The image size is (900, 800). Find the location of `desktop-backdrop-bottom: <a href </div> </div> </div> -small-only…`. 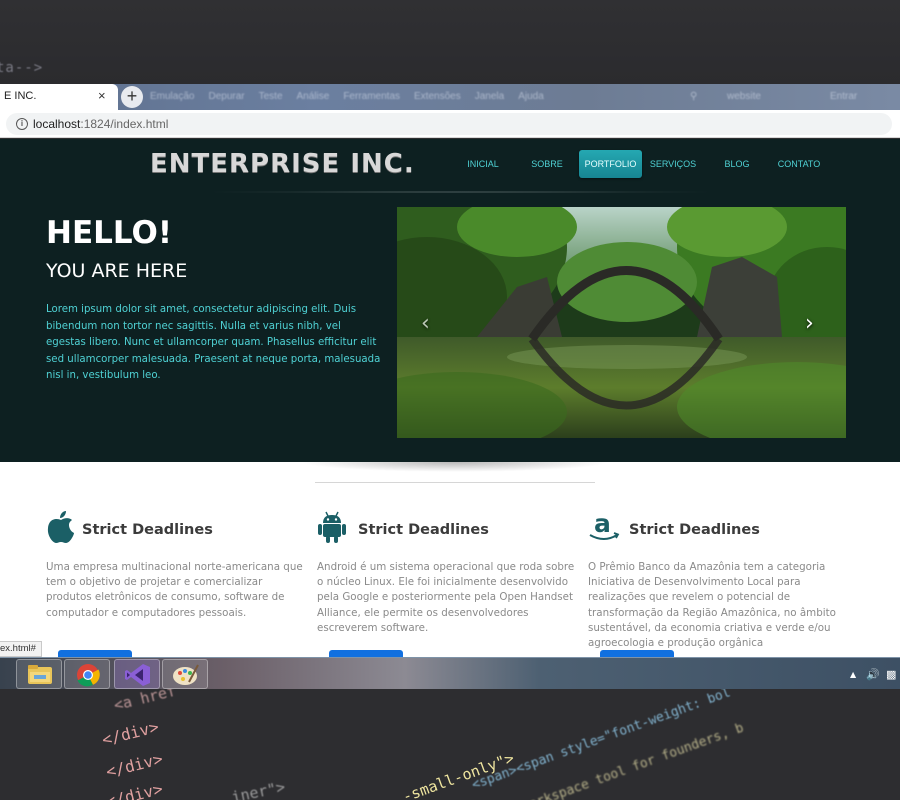

desktop-backdrop-bottom: <a href </div> </div> </div> -small-only… is located at coordinates (450, 744).